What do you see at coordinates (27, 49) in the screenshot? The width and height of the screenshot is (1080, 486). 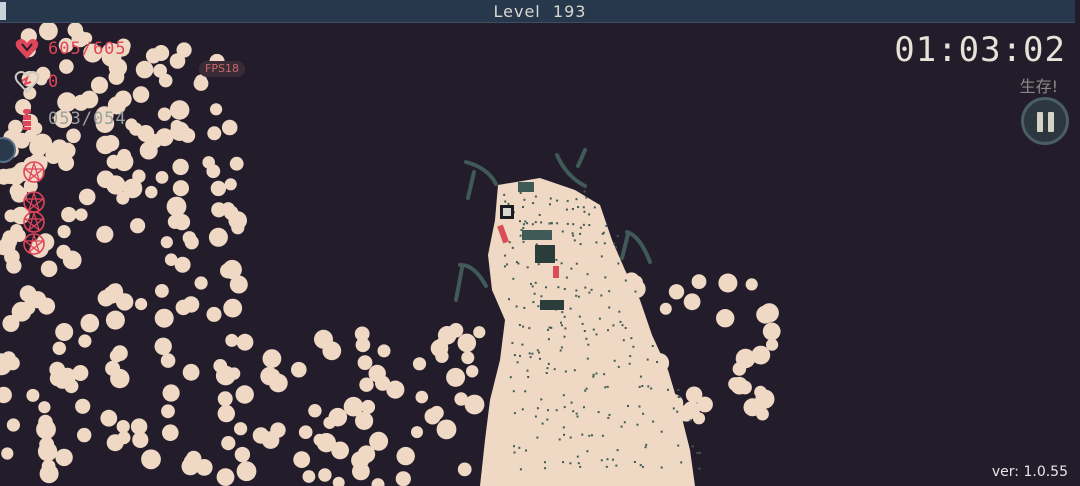 I see `heart-icon` at bounding box center [27, 49].